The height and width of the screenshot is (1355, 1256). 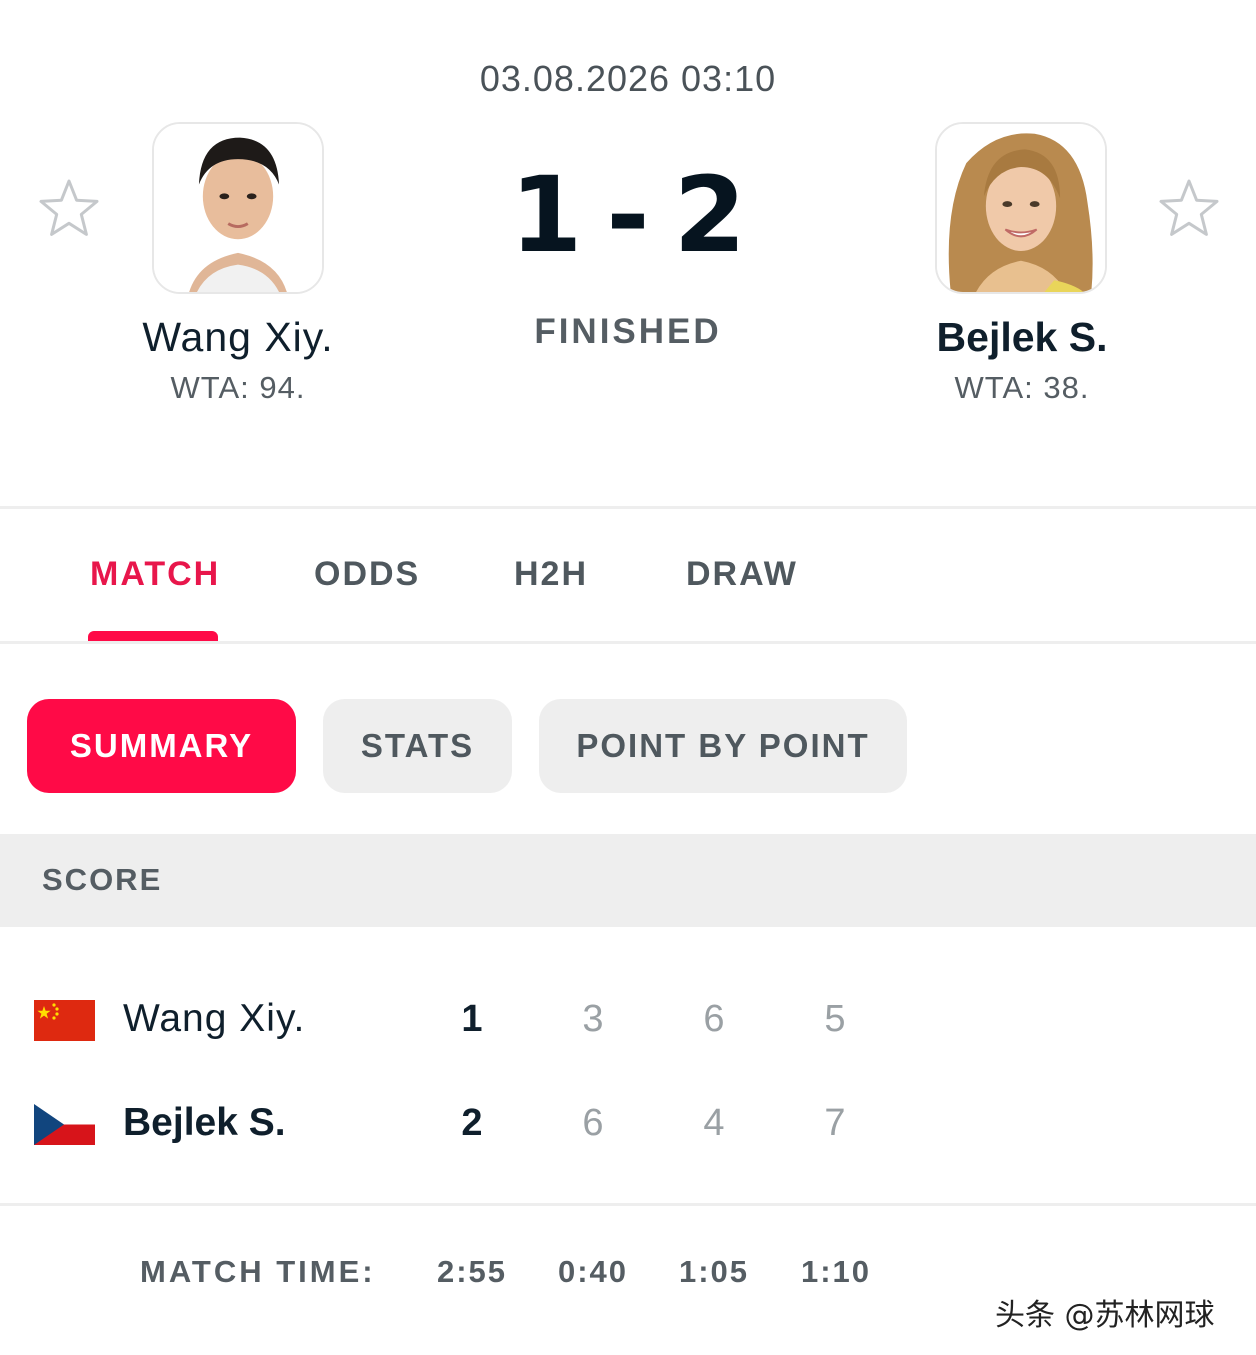 What do you see at coordinates (836, 1271) in the screenshot?
I see `match-time-set-3: 1:10` at bounding box center [836, 1271].